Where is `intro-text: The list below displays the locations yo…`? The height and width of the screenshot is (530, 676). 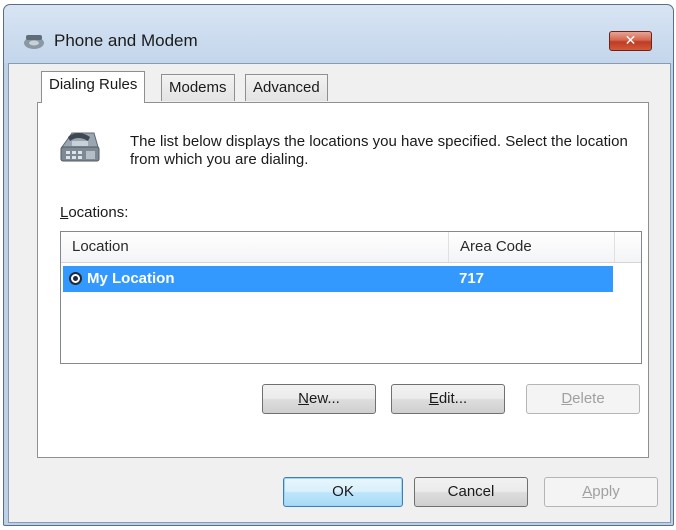 intro-text: The list below displays the locations yo… is located at coordinates (379, 150).